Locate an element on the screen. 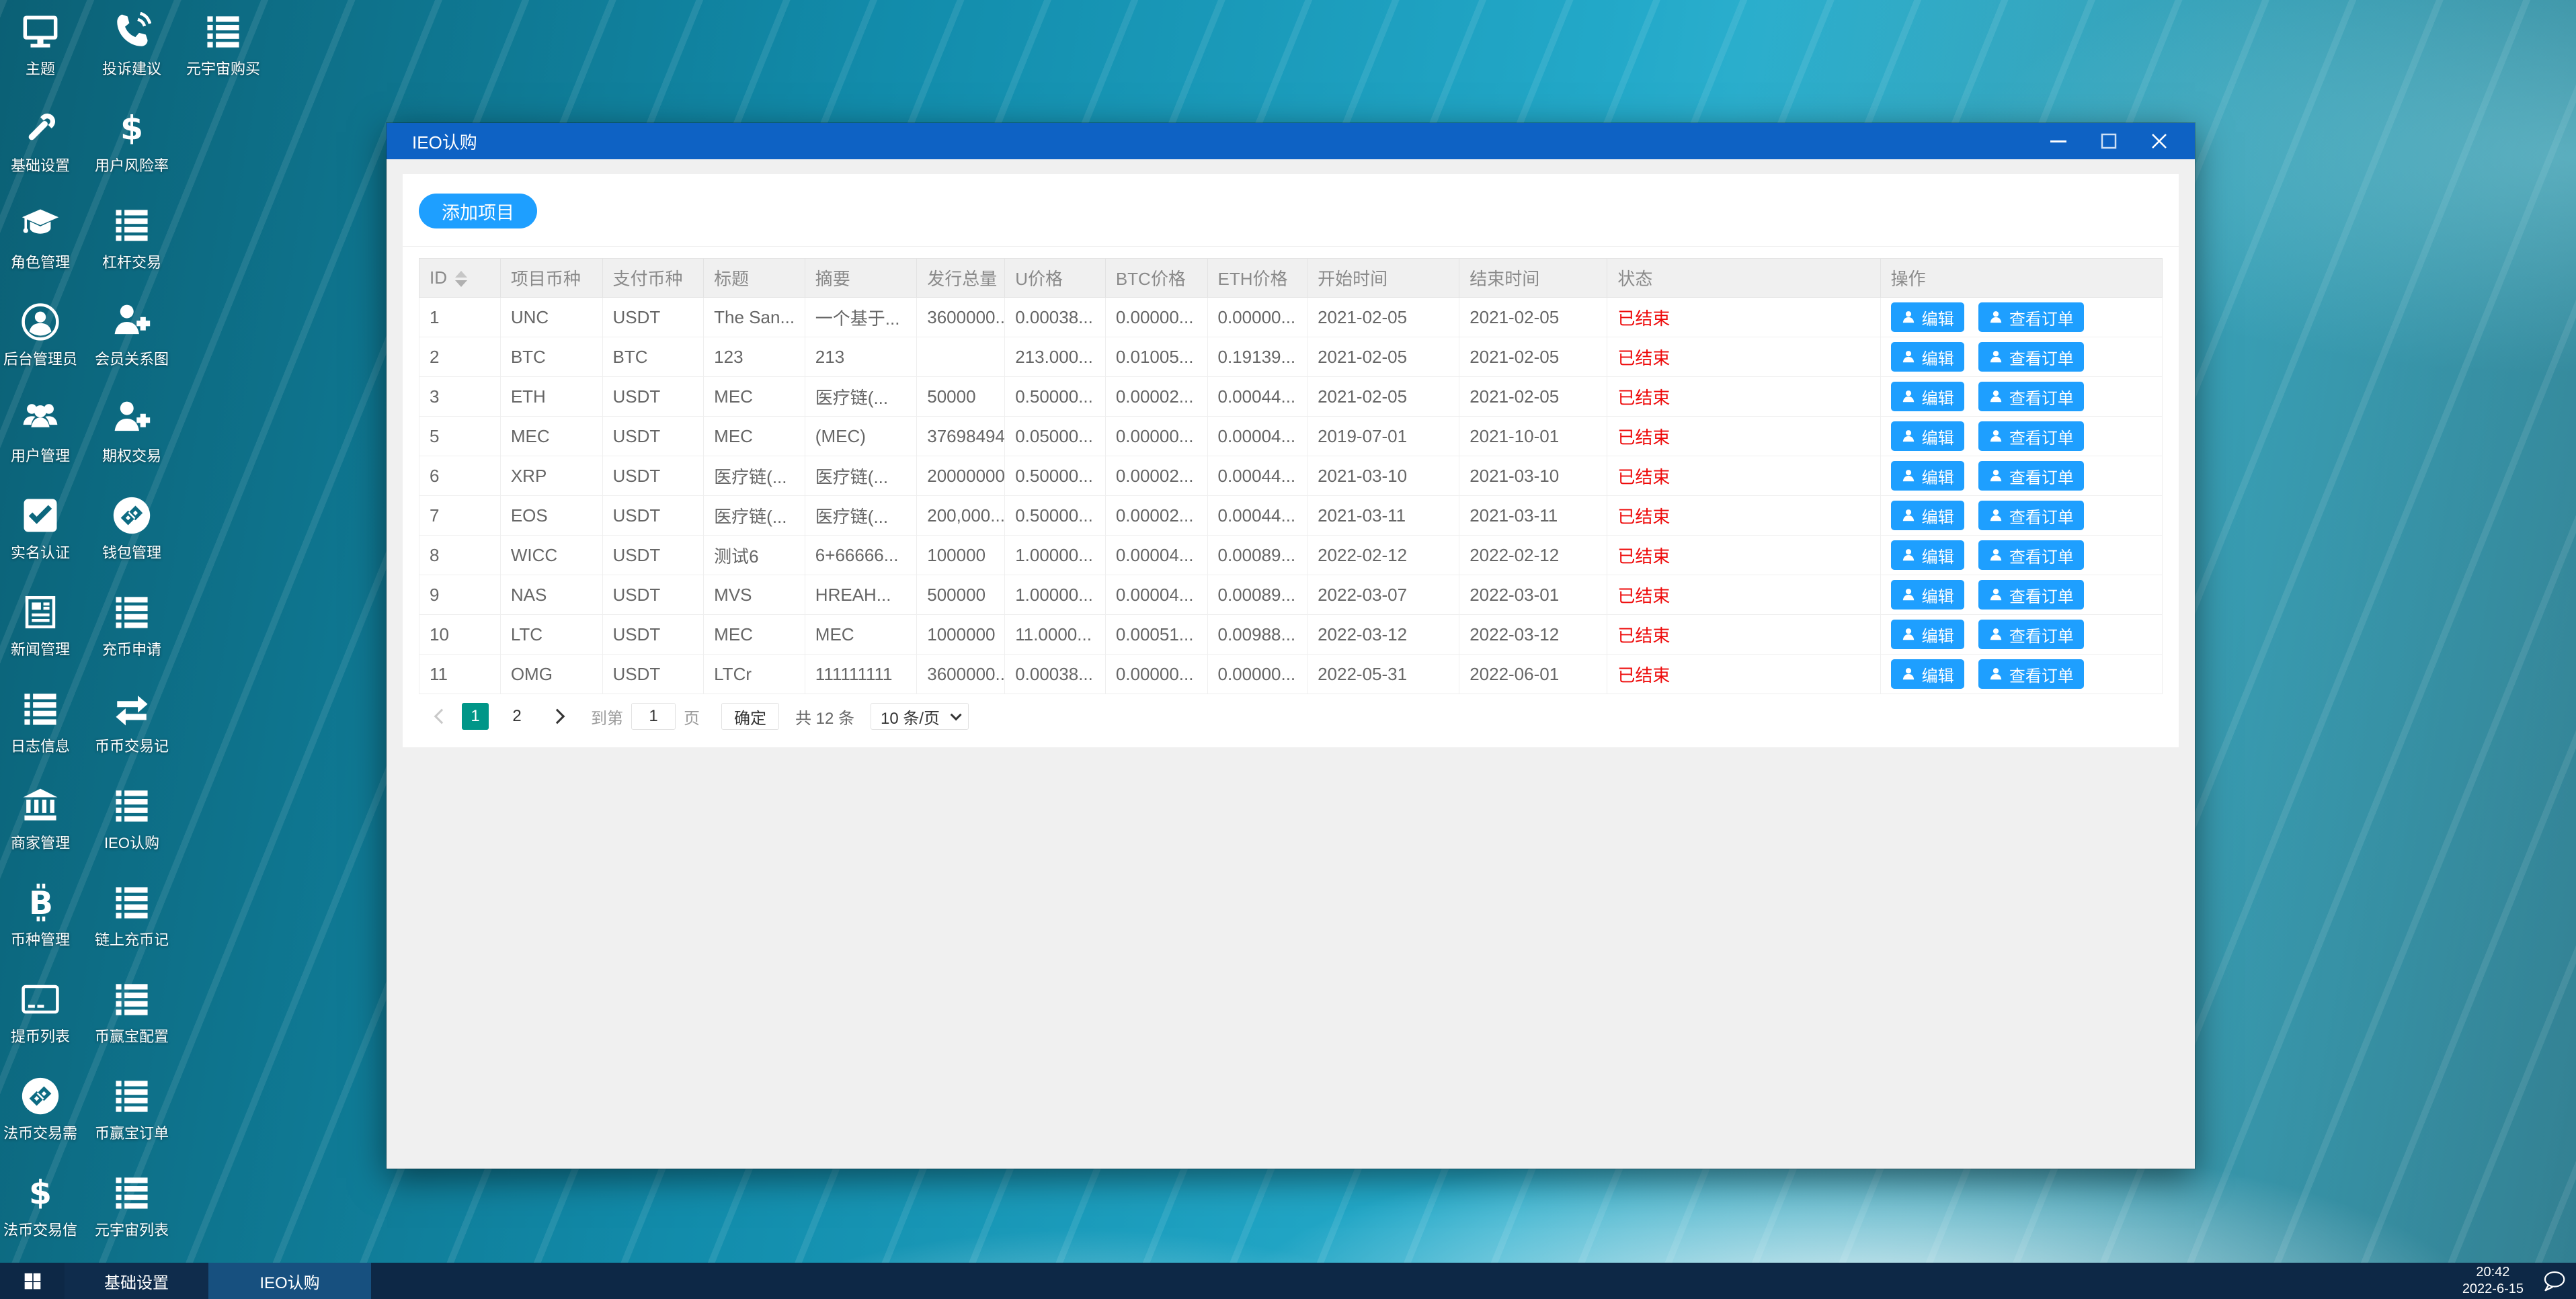 This screenshot has width=2576, height=1299. desktop-shortcut: 投诉建议 is located at coordinates (131, 53).